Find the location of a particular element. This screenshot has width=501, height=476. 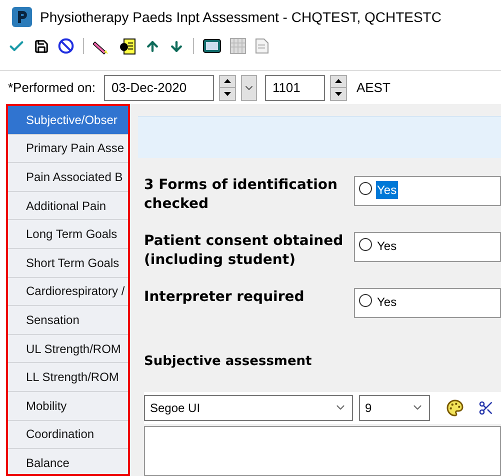

sidebar-item: Coordination is located at coordinates (68, 435).